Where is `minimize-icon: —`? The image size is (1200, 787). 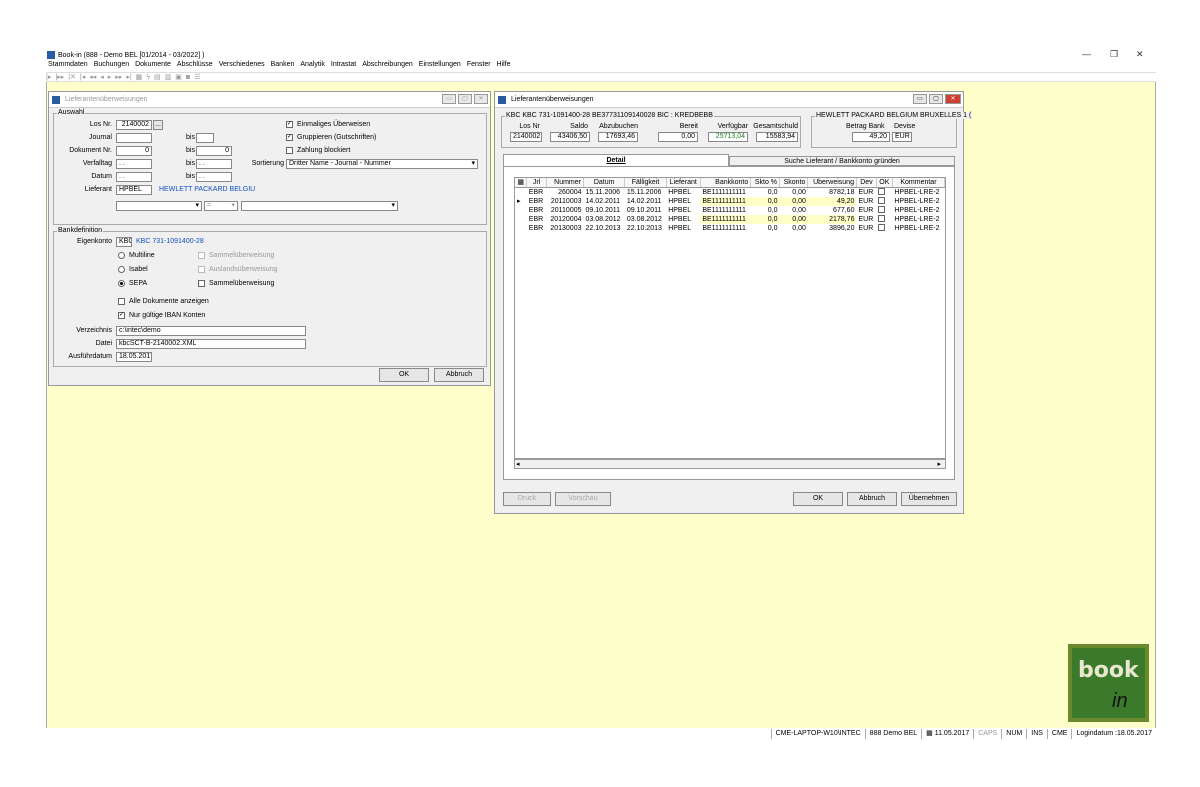
minimize-icon: — is located at coordinates (1086, 54).